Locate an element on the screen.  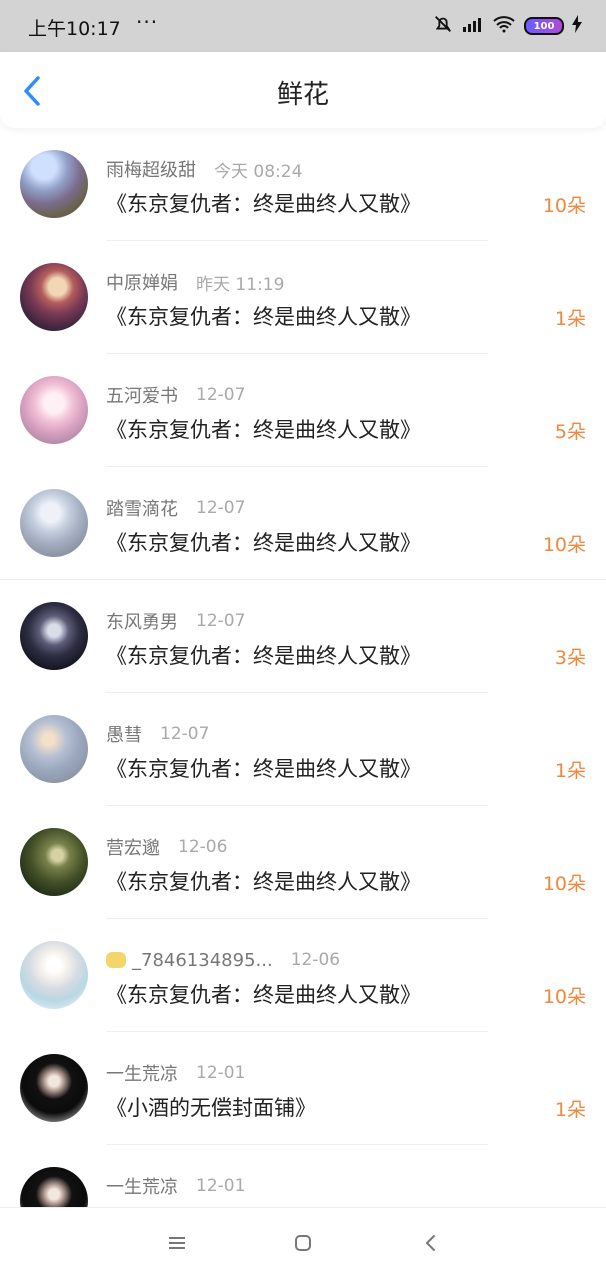
username: 营宏邈 is located at coordinates (133, 847).